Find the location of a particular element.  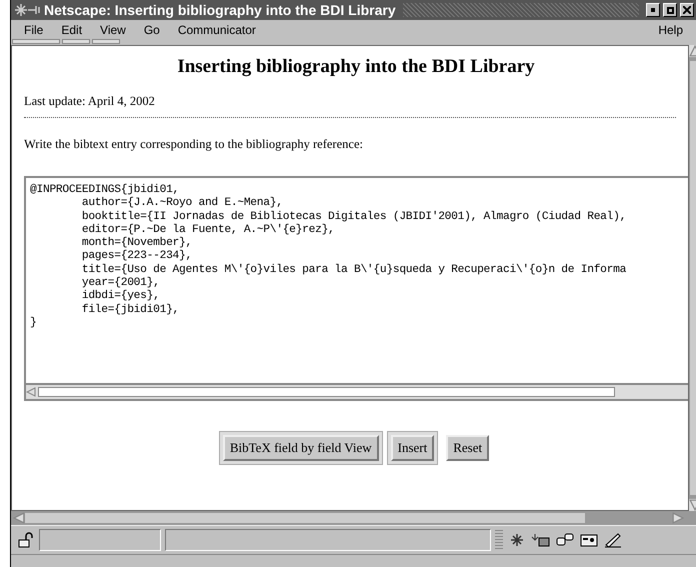

form-button: BibTeX field by field View is located at coordinates (300, 448).